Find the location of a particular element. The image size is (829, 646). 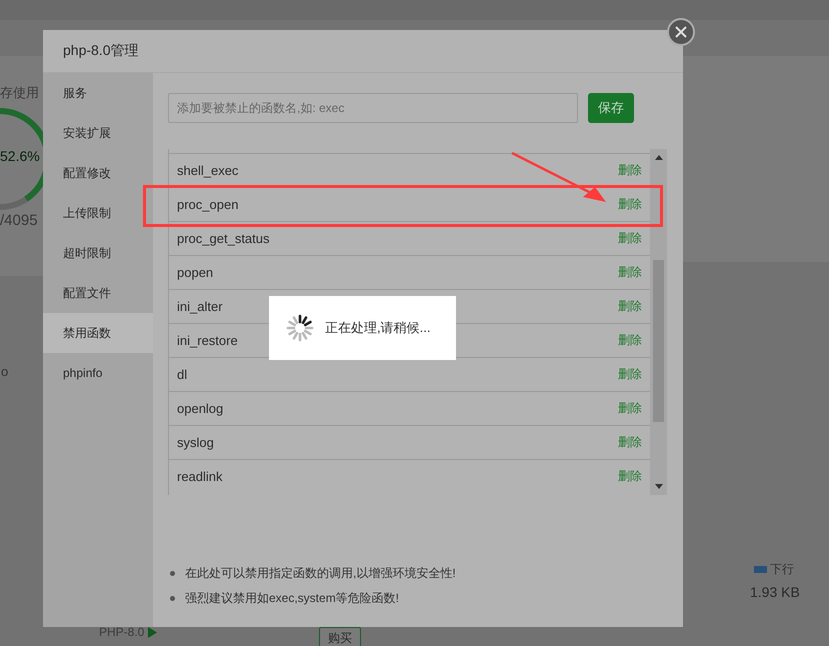

function-name: dl is located at coordinates (182, 374).